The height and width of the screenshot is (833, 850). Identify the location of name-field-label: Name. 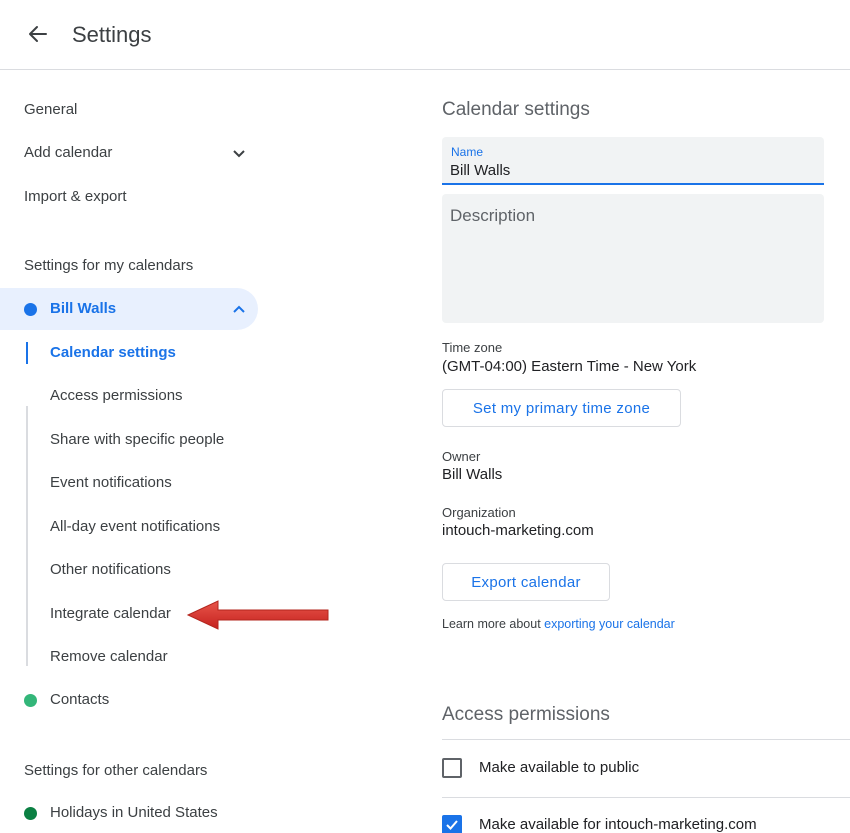
(467, 152).